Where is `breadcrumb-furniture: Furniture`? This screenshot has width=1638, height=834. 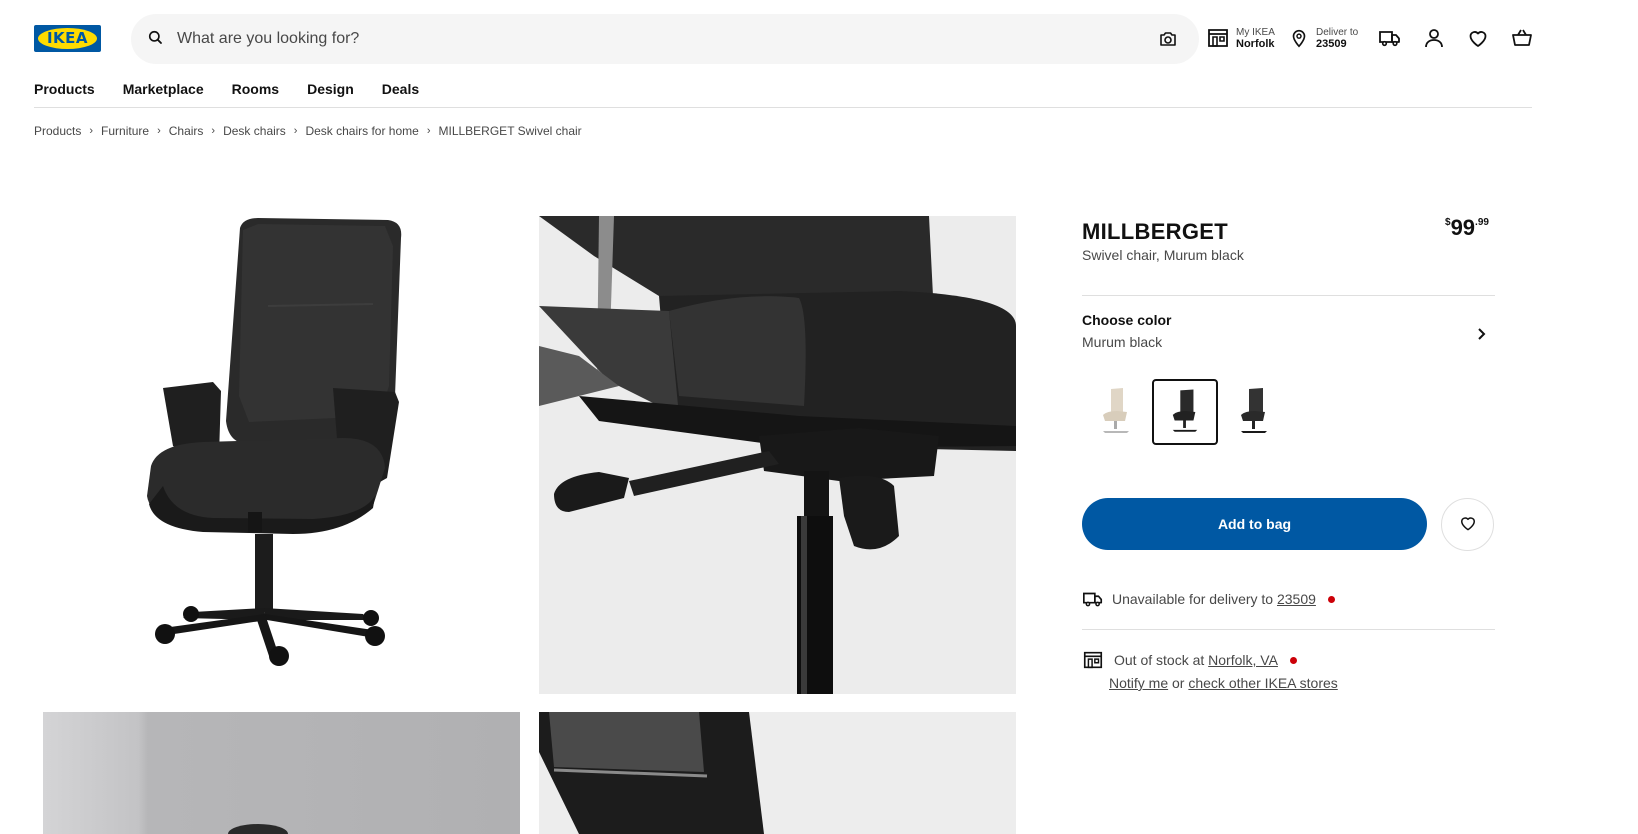 breadcrumb-furniture: Furniture is located at coordinates (125, 131).